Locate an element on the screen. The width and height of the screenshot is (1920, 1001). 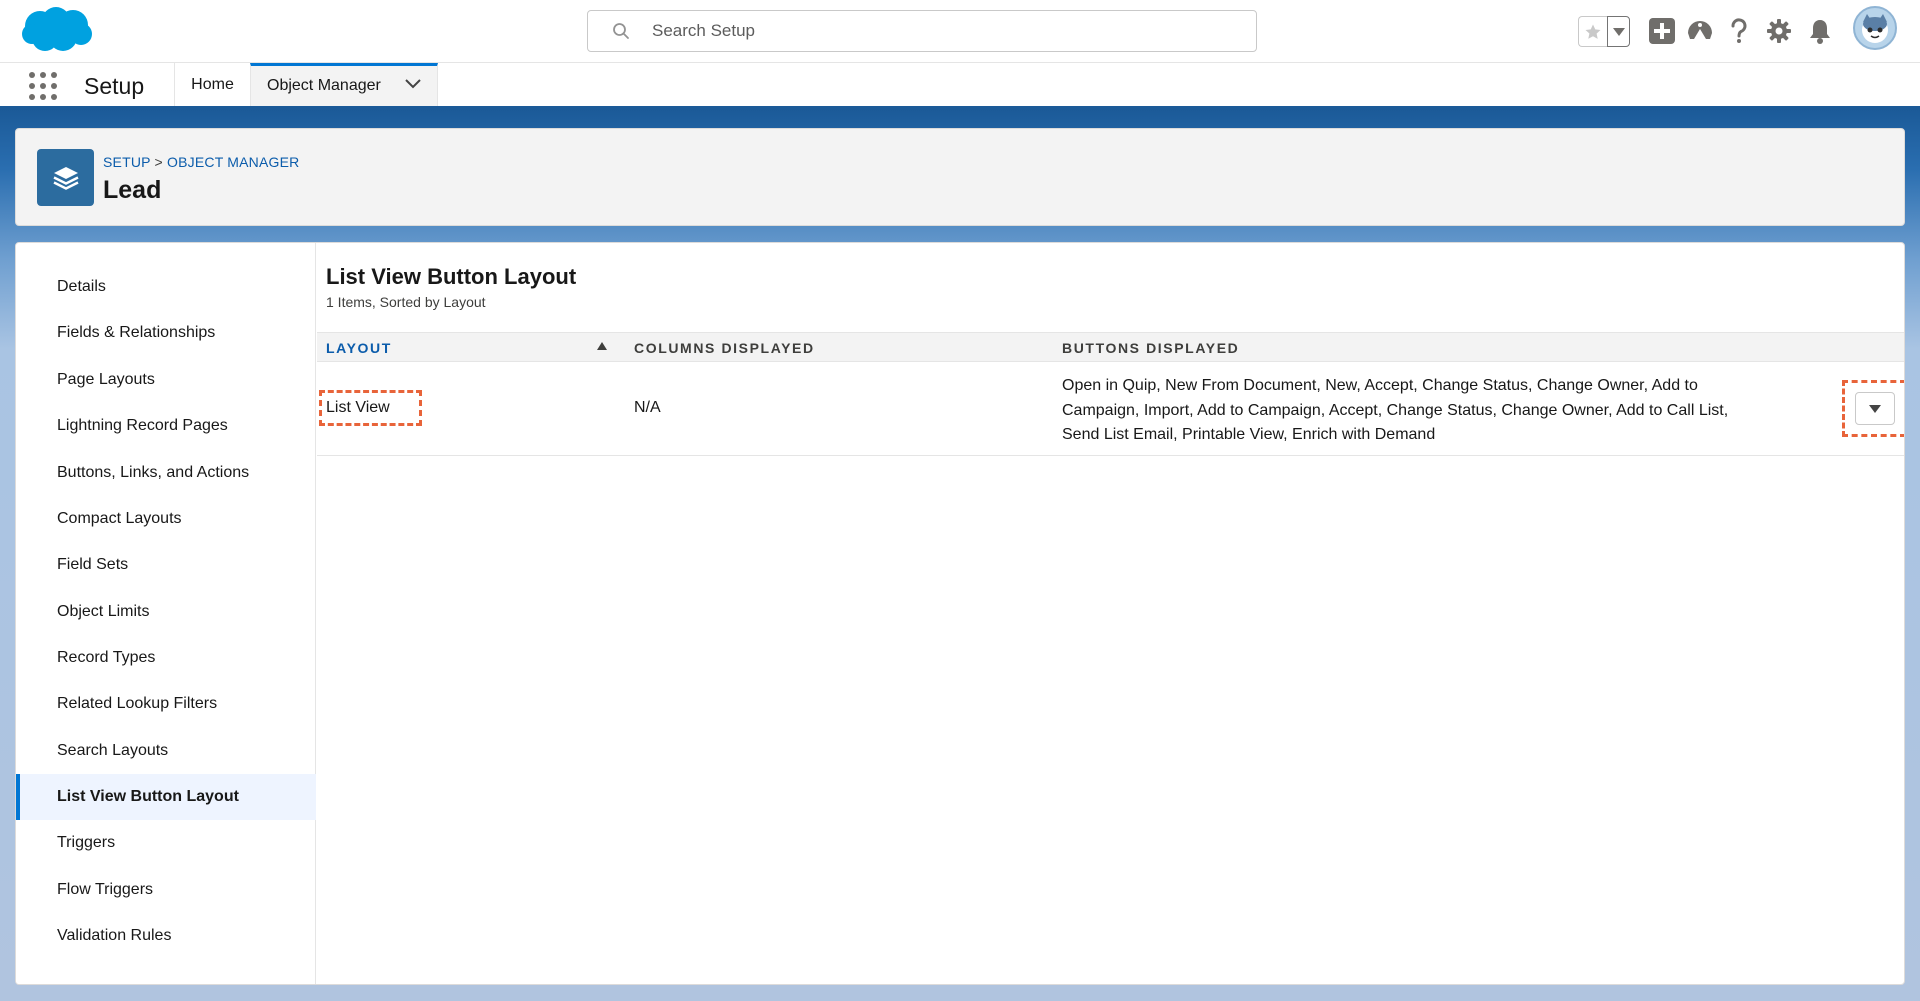
setup-button is located at coordinates (1779, 31).